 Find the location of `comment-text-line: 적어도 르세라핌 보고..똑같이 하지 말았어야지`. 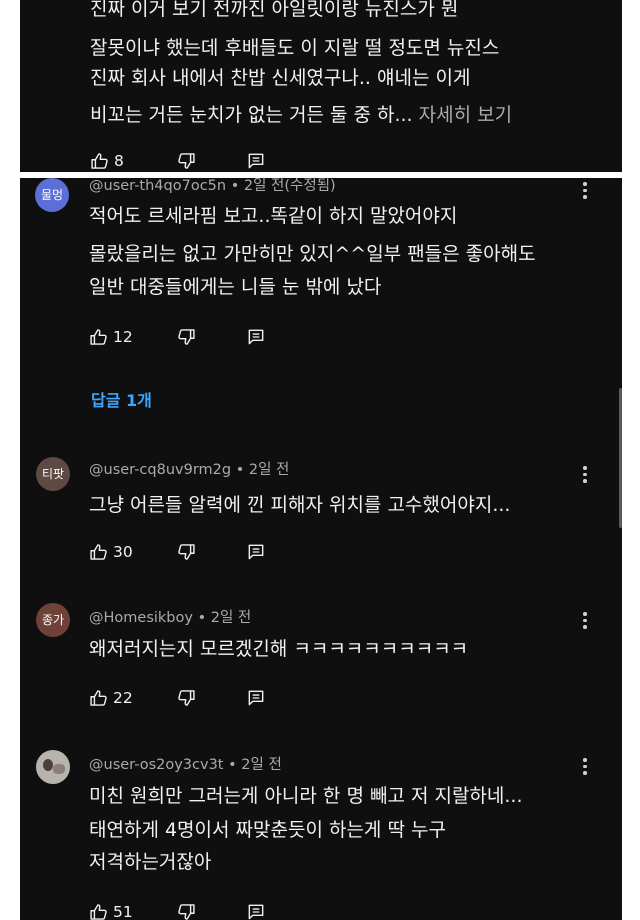

comment-text-line: 적어도 르세라핌 보고..똑같이 하지 말았어야지 is located at coordinates (273, 216).